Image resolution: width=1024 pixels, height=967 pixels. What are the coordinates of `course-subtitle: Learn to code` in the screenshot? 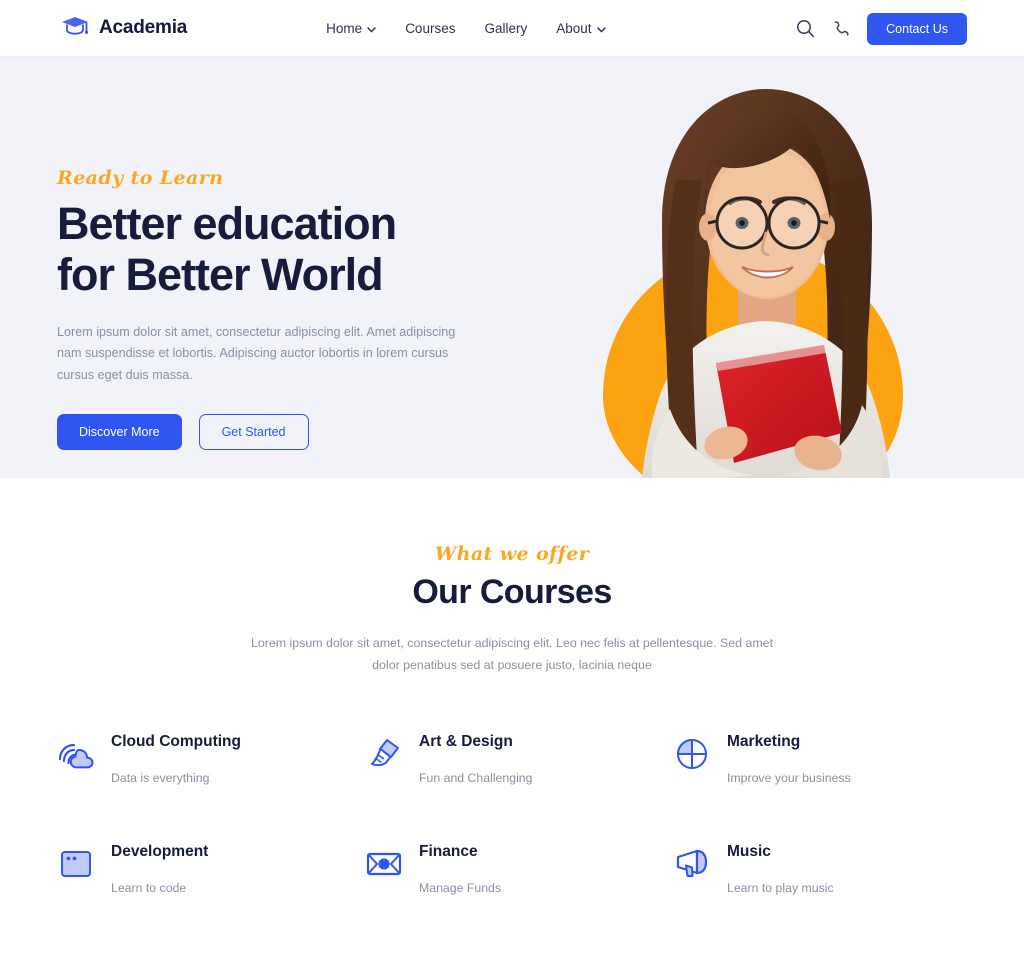 It's located at (149, 888).